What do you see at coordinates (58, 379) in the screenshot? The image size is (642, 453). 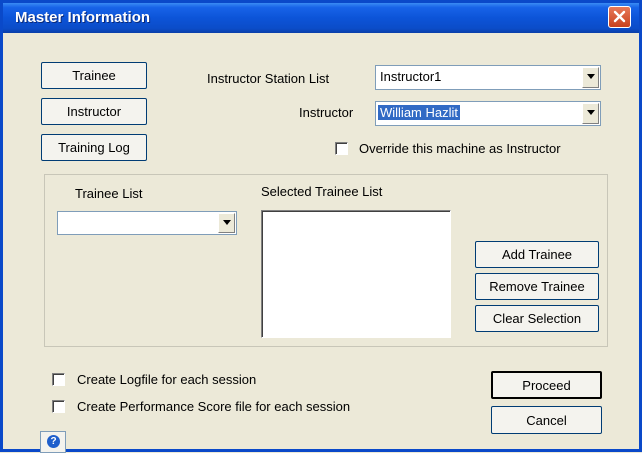 I see `logfile-checkbox` at bounding box center [58, 379].